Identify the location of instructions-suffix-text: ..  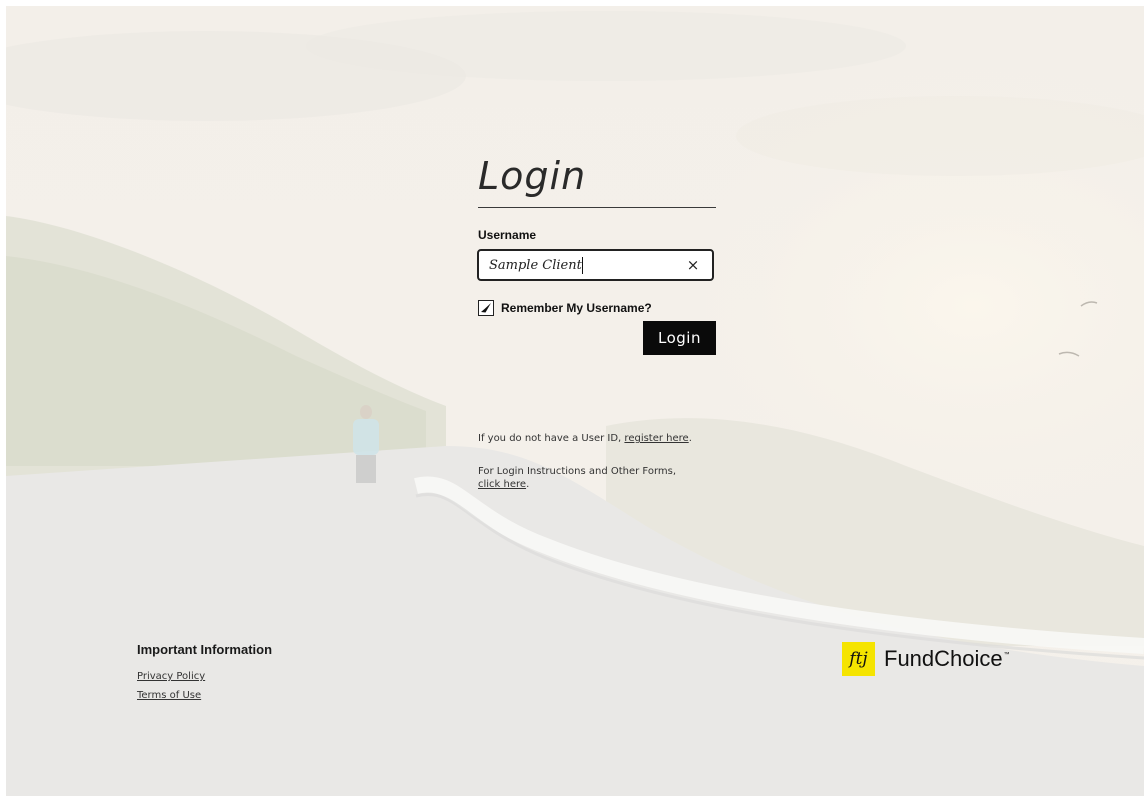
(528, 484).